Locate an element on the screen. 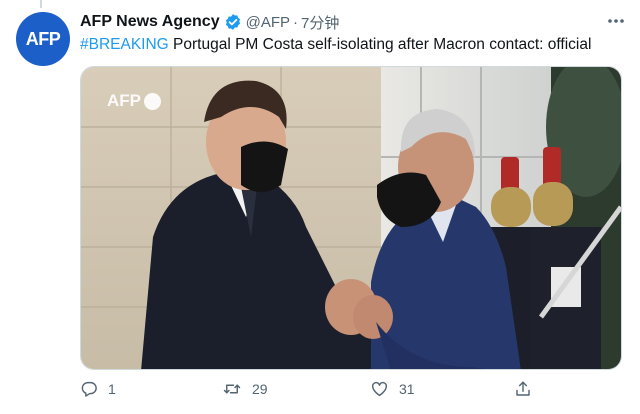  avatar: AFP is located at coordinates (43, 39).